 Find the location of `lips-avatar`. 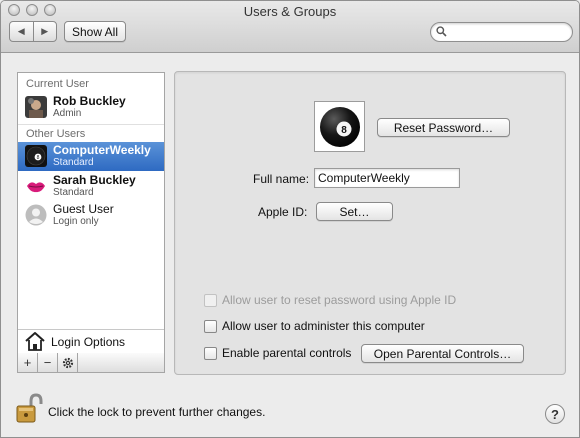

lips-avatar is located at coordinates (36, 186).